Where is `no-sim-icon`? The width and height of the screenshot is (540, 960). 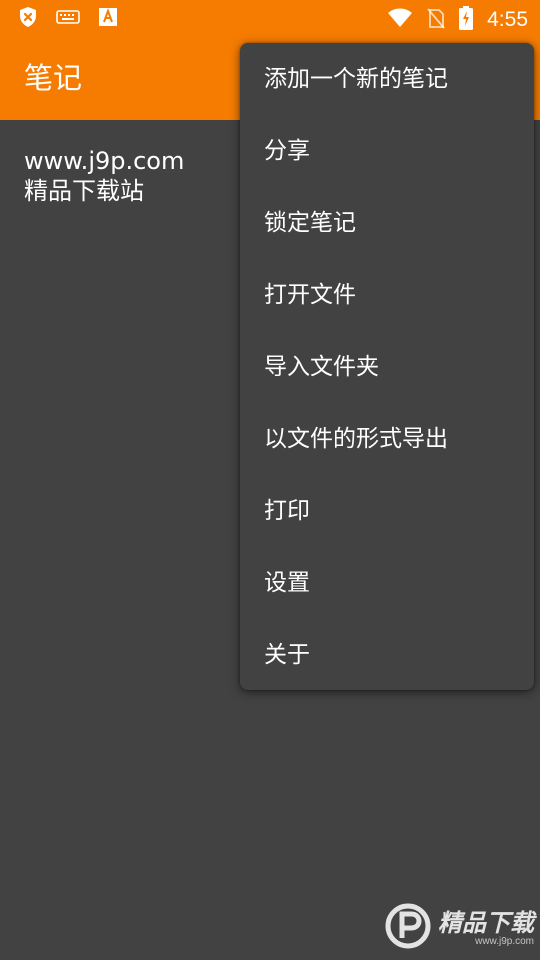
no-sim-icon is located at coordinates (436, 20).